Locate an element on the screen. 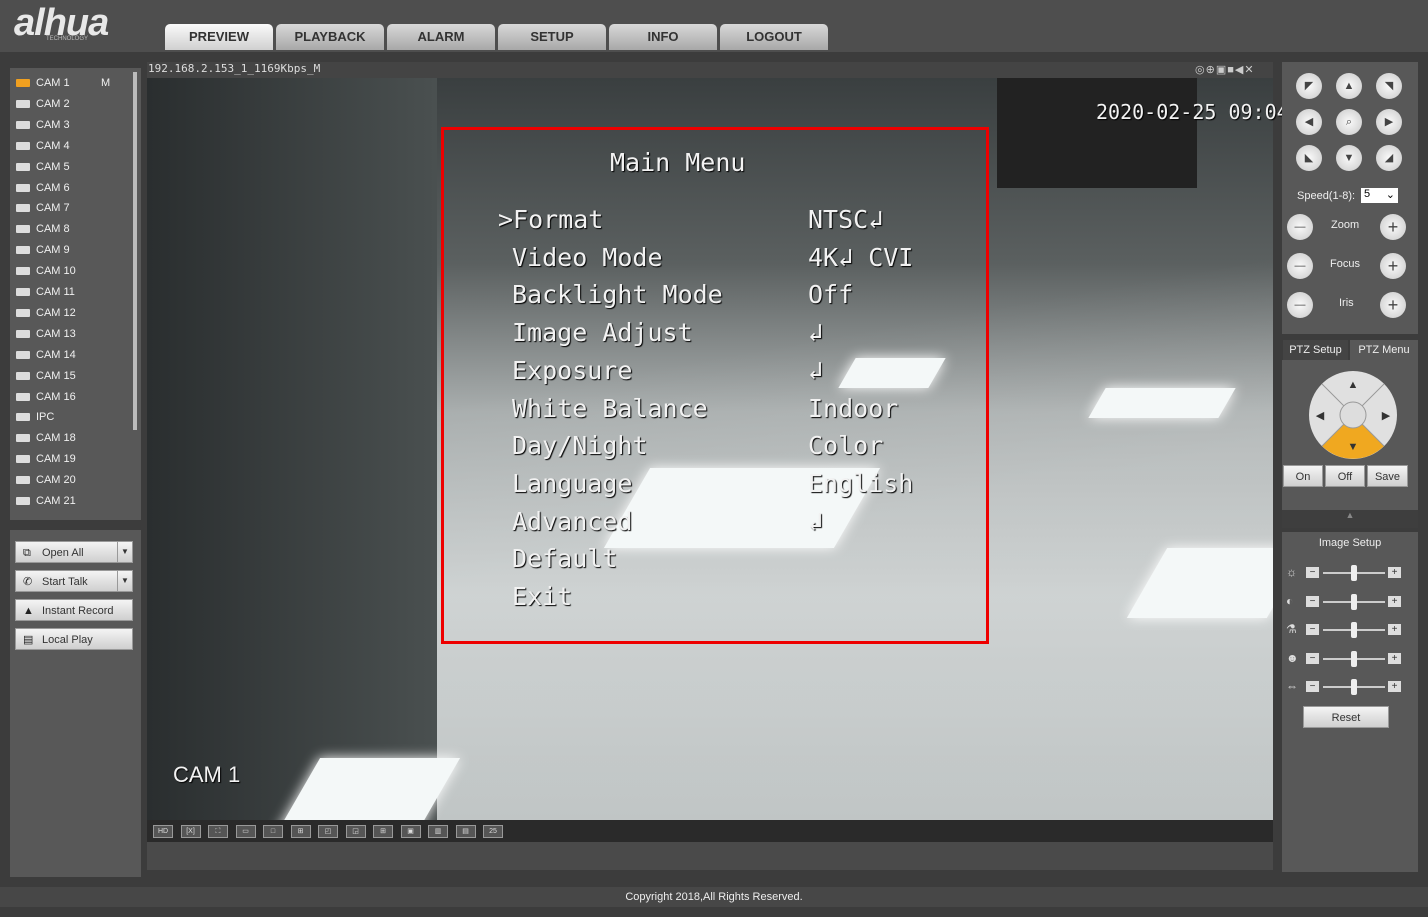  camera-item: CAM 21 is located at coordinates (46, 501).